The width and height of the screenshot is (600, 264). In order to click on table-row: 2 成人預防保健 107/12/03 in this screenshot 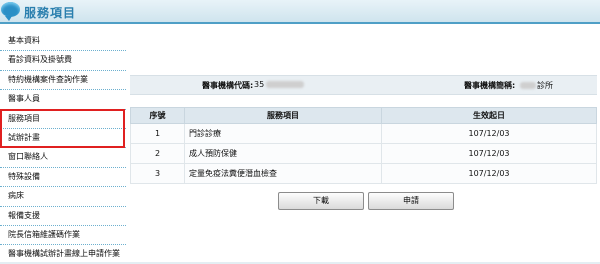, I will do `click(363, 153)`.